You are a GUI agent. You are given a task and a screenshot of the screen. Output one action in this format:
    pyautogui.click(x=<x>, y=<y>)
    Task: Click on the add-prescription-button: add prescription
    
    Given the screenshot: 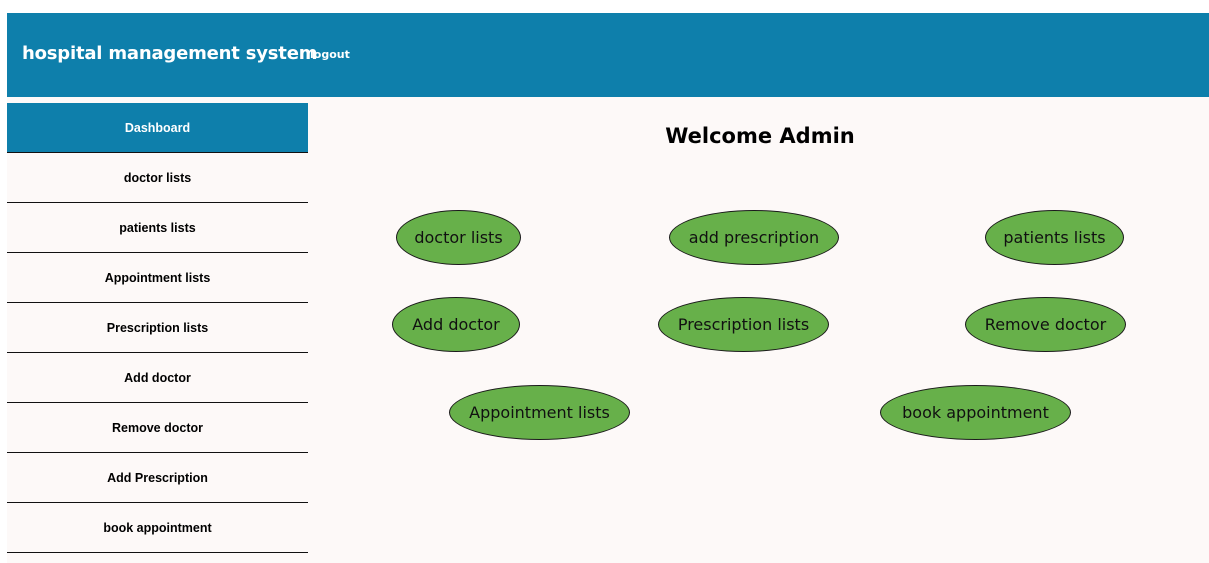 What is the action you would take?
    pyautogui.click(x=754, y=237)
    